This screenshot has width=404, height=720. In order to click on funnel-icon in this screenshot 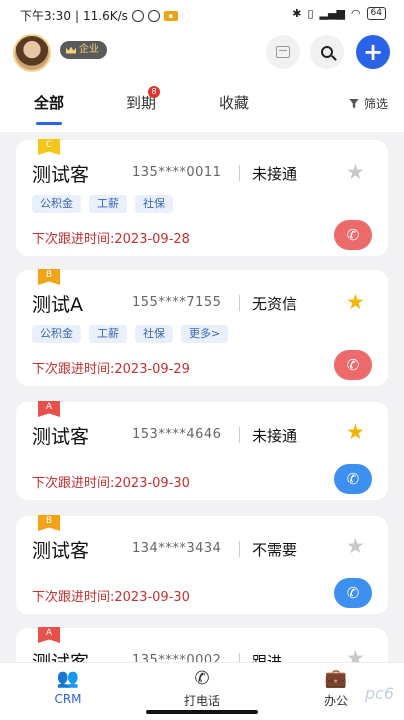, I will do `click(353, 103)`.